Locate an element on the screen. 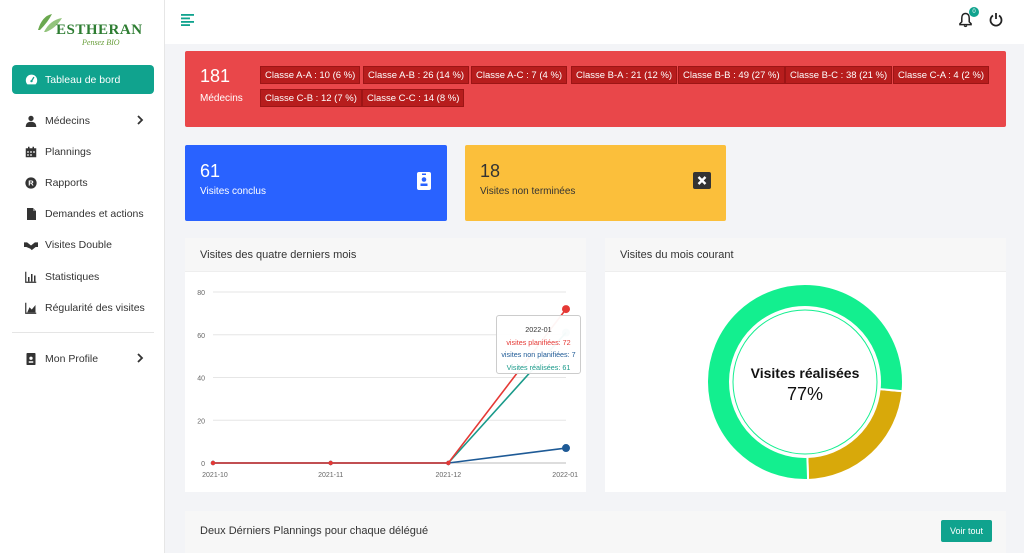  bar-chart-icon is located at coordinates (31, 277).